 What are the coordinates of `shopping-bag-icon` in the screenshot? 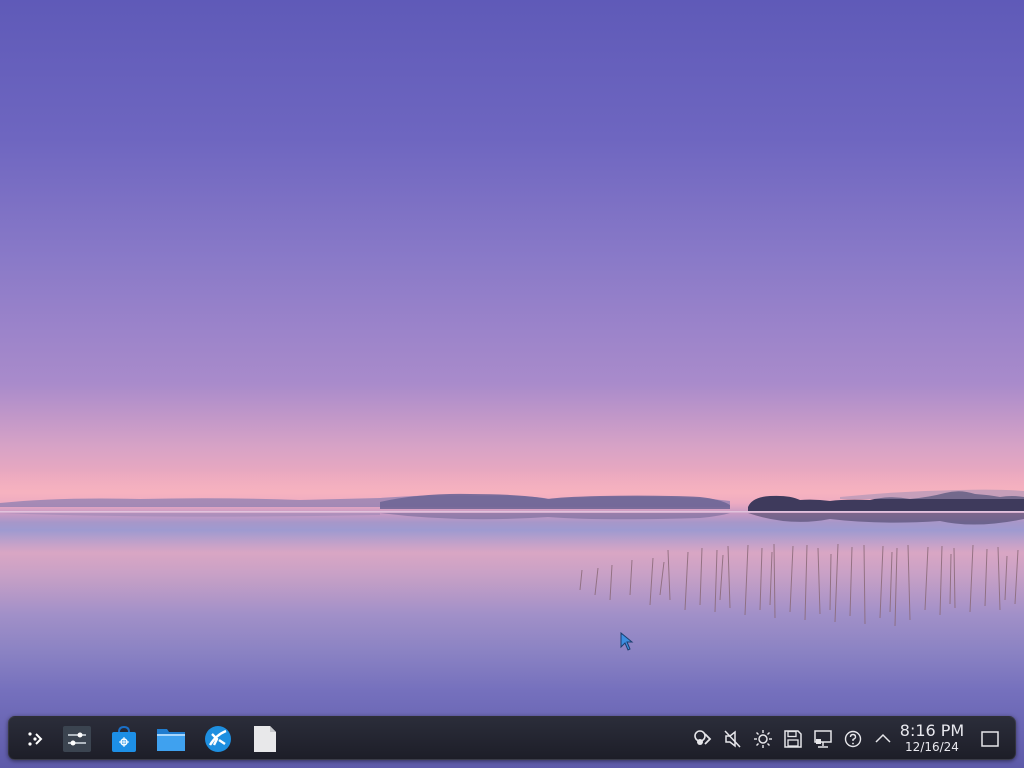 It's located at (124, 738).